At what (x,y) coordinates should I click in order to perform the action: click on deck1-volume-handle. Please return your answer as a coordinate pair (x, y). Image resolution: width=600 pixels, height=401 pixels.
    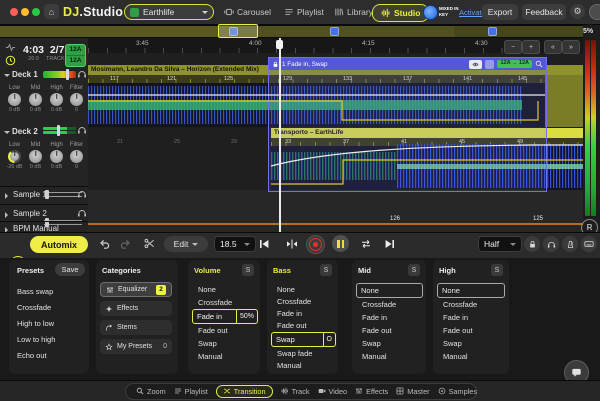
    Looking at the image, I should click on (67, 74).